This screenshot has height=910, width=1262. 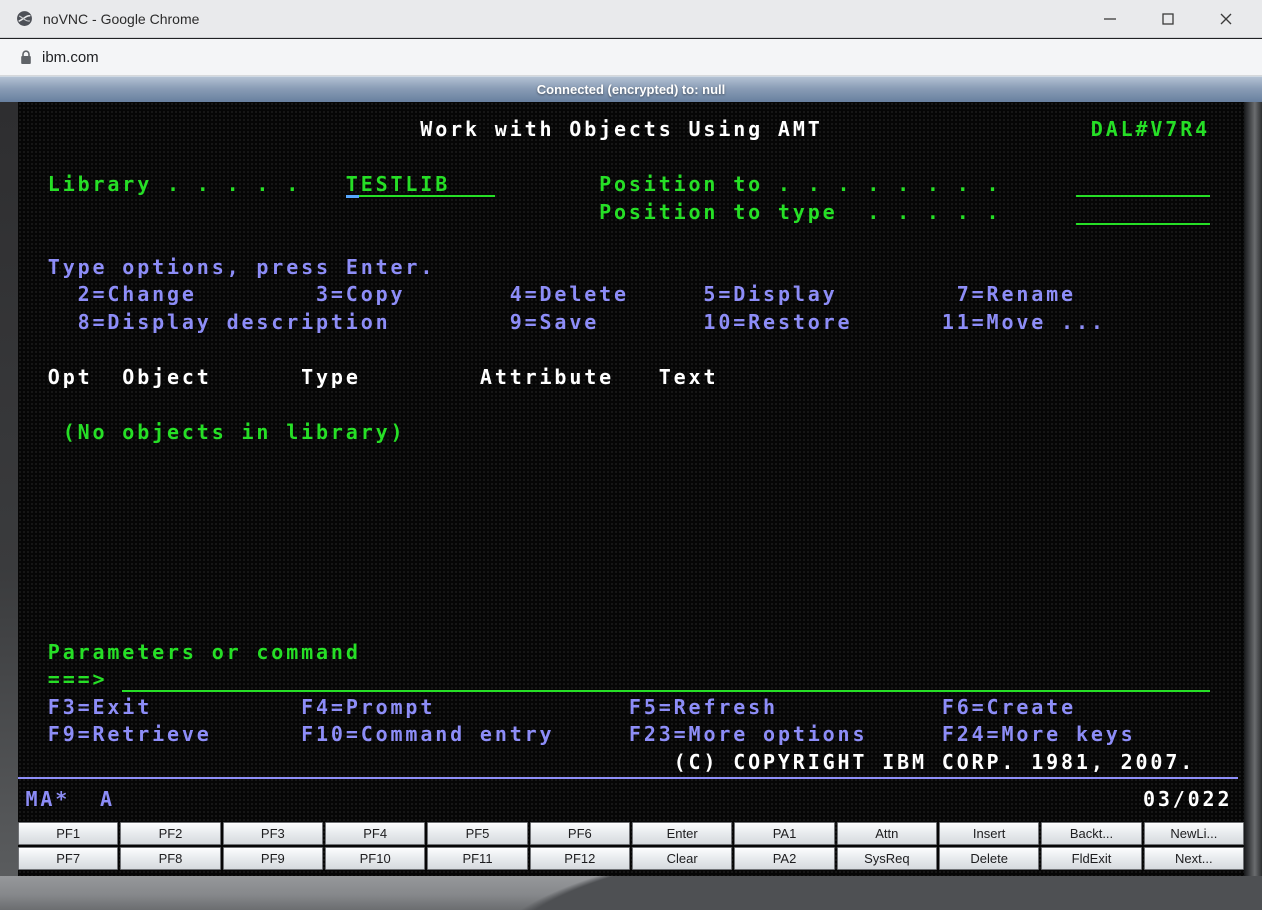 I want to click on keypad-button-pa1: PA1, so click(x=784, y=833).